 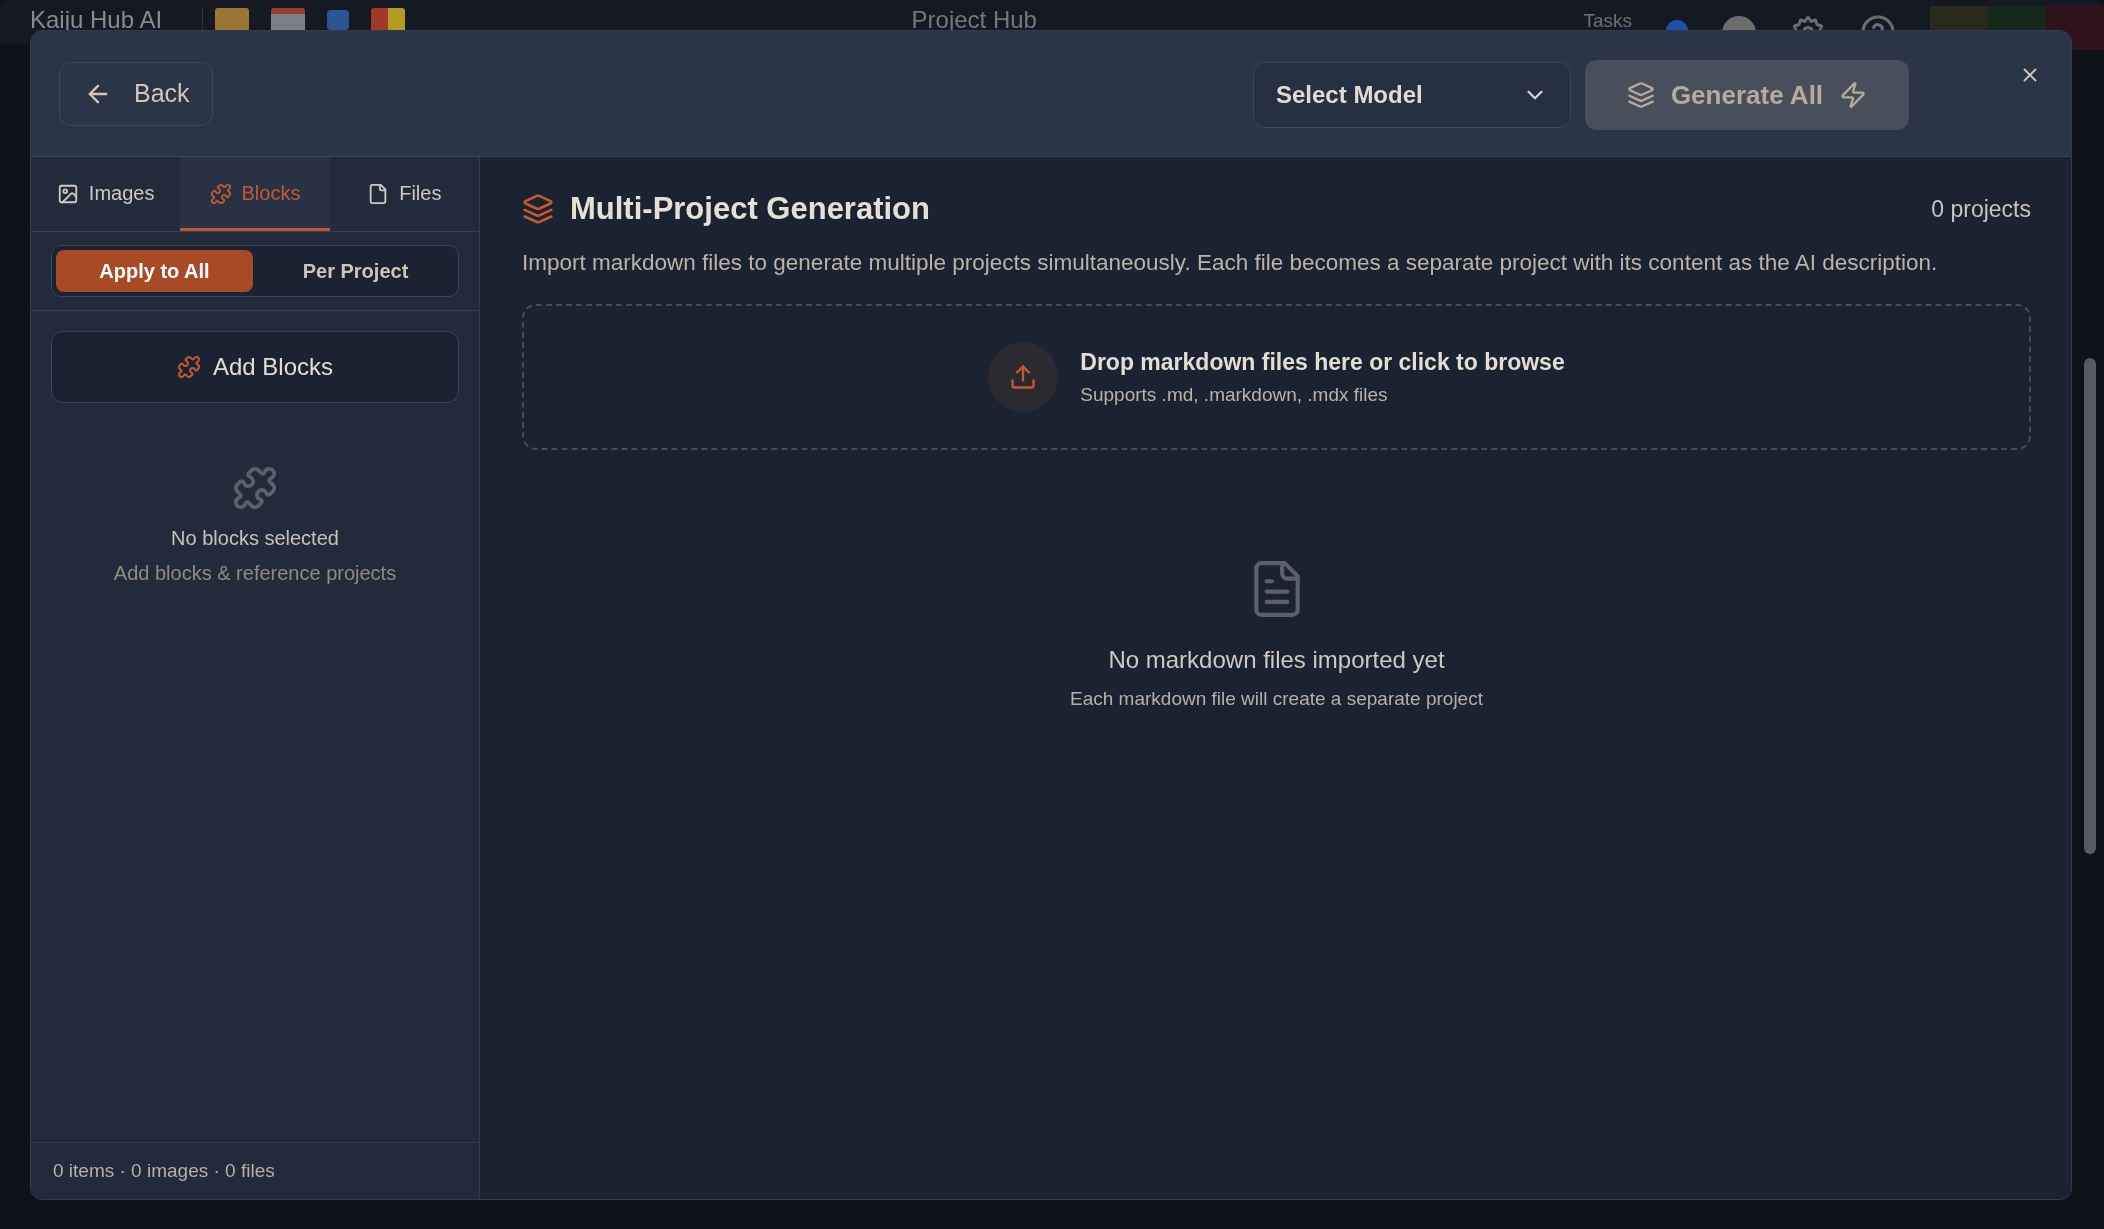 What do you see at coordinates (1230, 263) in the screenshot?
I see `description: Import markdown files to generate multiple projects simultaneously. Each file becomes a separate project with its content as the AI description.` at bounding box center [1230, 263].